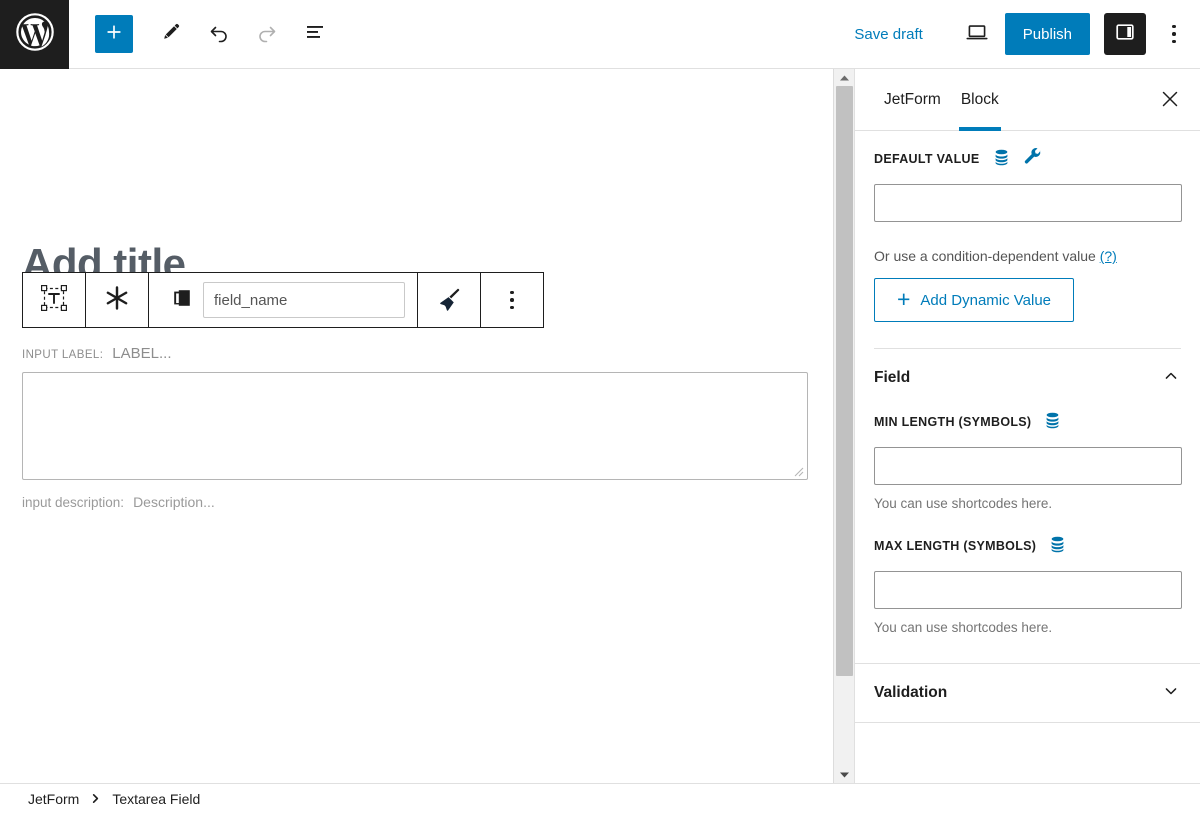 The width and height of the screenshot is (1200, 814). I want to click on block-toolbar, so click(283, 300).